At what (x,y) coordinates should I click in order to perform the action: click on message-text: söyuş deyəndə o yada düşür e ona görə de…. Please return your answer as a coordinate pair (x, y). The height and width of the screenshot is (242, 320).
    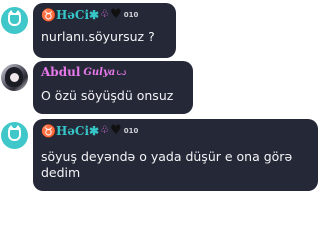
    Looking at the image, I should click on (167, 164).